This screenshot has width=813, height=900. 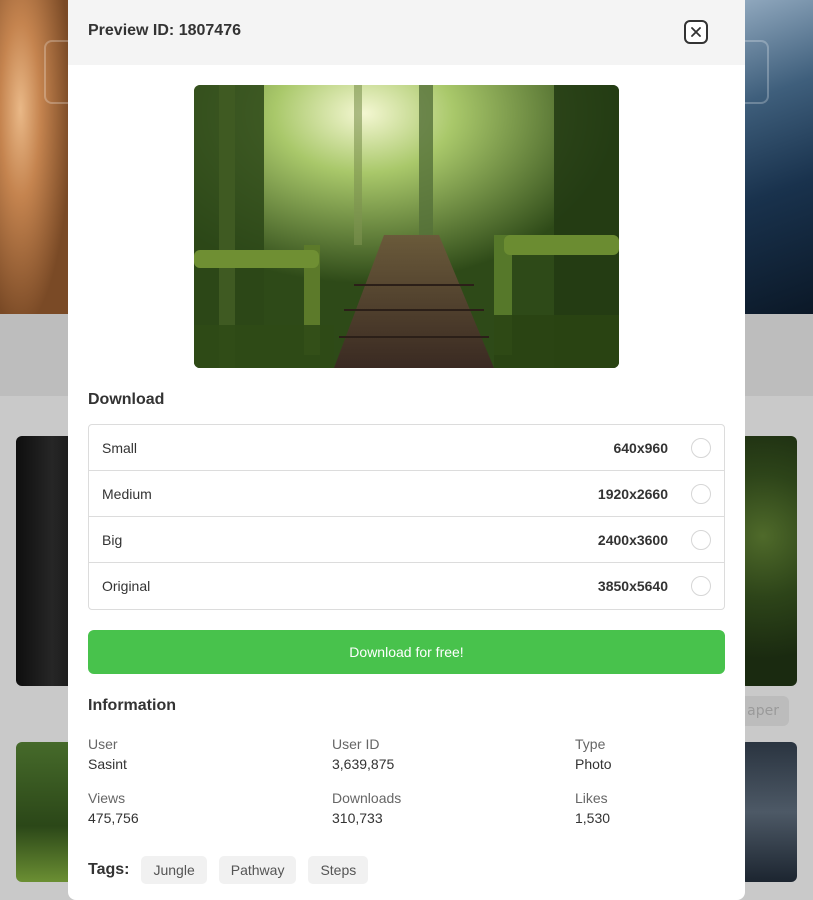 What do you see at coordinates (590, 744) in the screenshot?
I see `info-label: Type` at bounding box center [590, 744].